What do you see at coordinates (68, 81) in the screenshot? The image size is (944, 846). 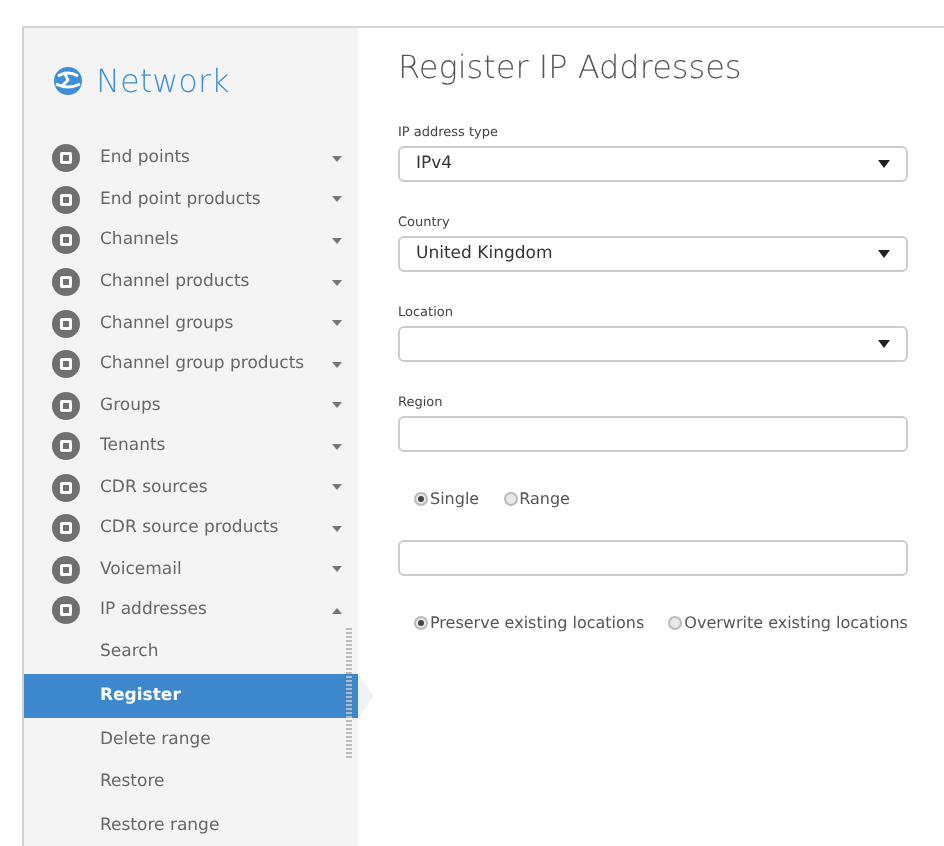 I see `globe-icon` at bounding box center [68, 81].